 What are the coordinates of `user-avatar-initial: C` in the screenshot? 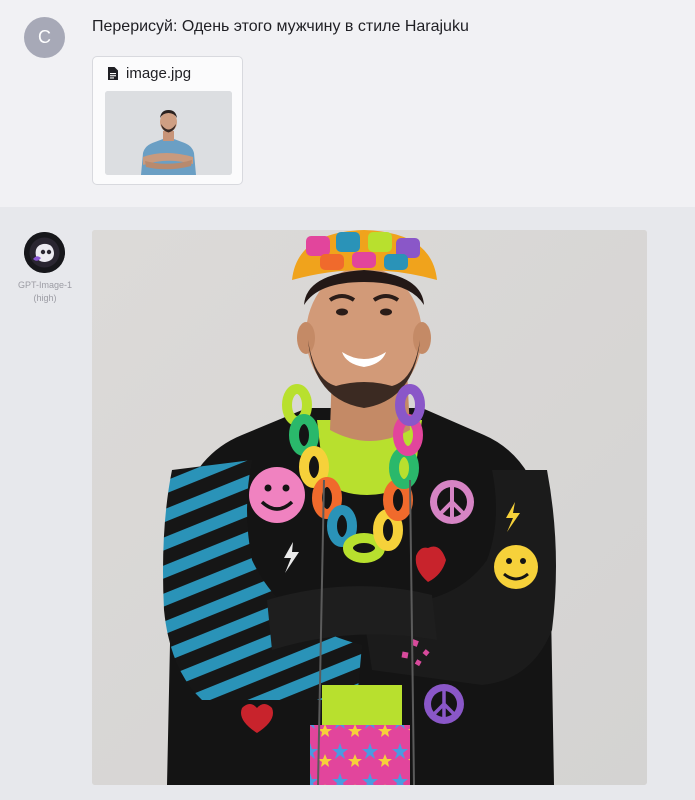 It's located at (44, 37).